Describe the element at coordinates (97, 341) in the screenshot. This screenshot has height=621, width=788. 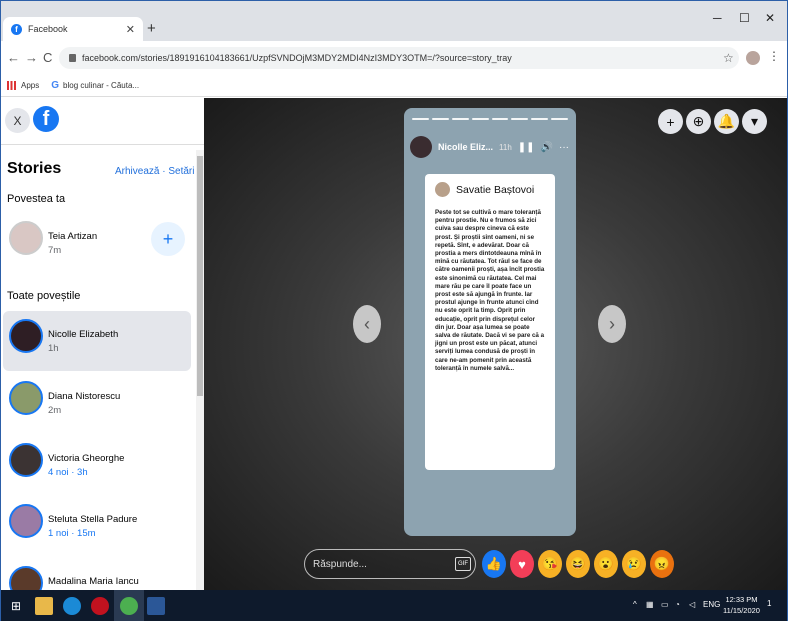
I see `story-item-nicolle: Nicolle Elizabeth 1h` at that location.